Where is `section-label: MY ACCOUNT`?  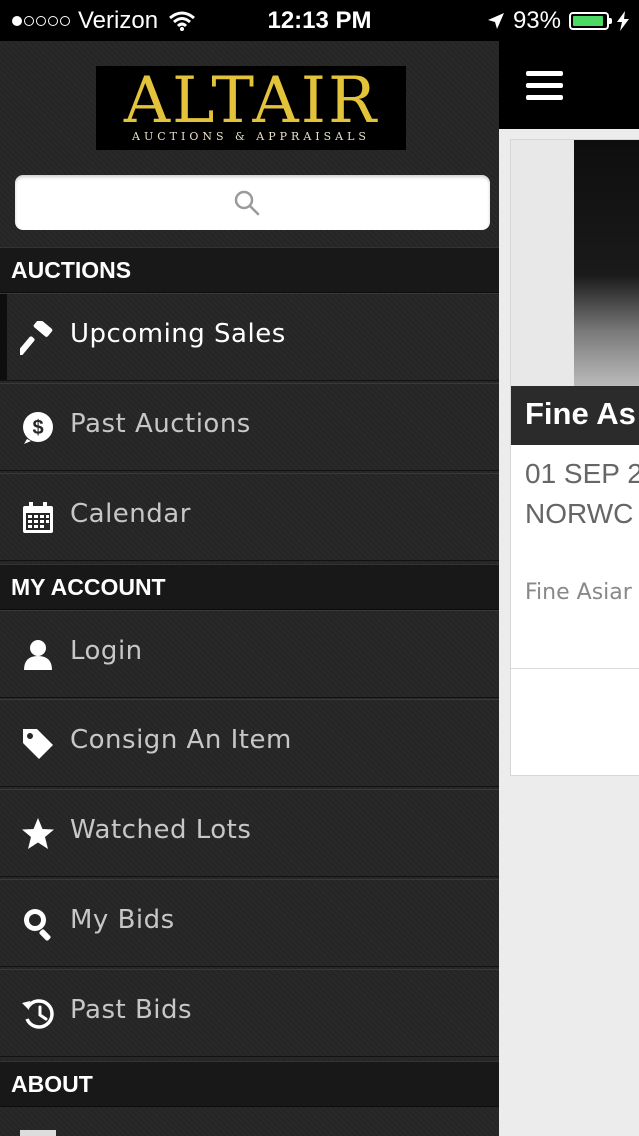 section-label: MY ACCOUNT is located at coordinates (88, 587).